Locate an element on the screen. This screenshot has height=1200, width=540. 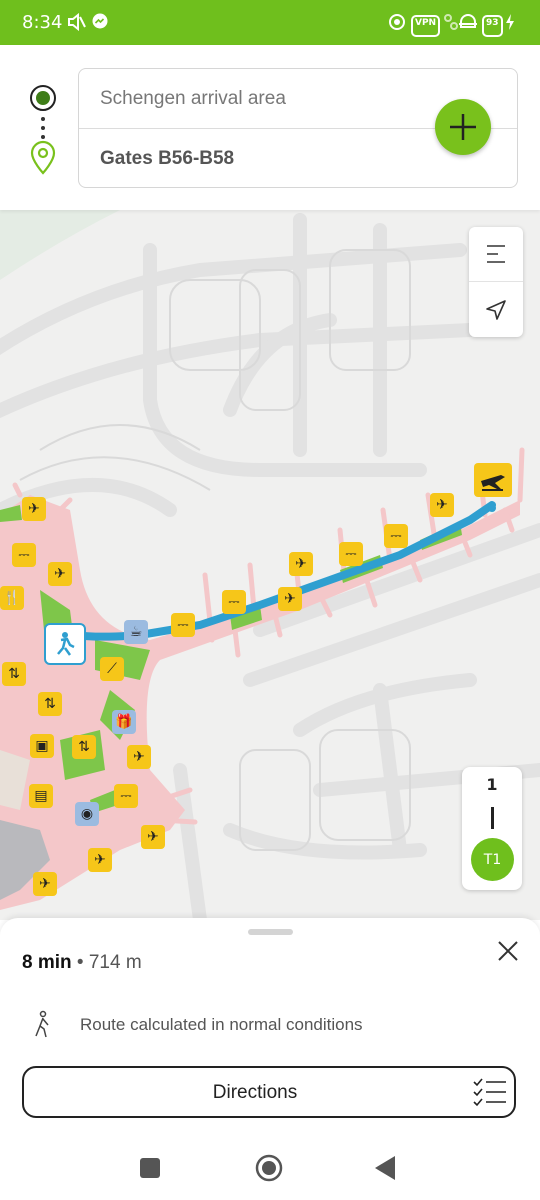
destination-gate-marker is located at coordinates (493, 480).